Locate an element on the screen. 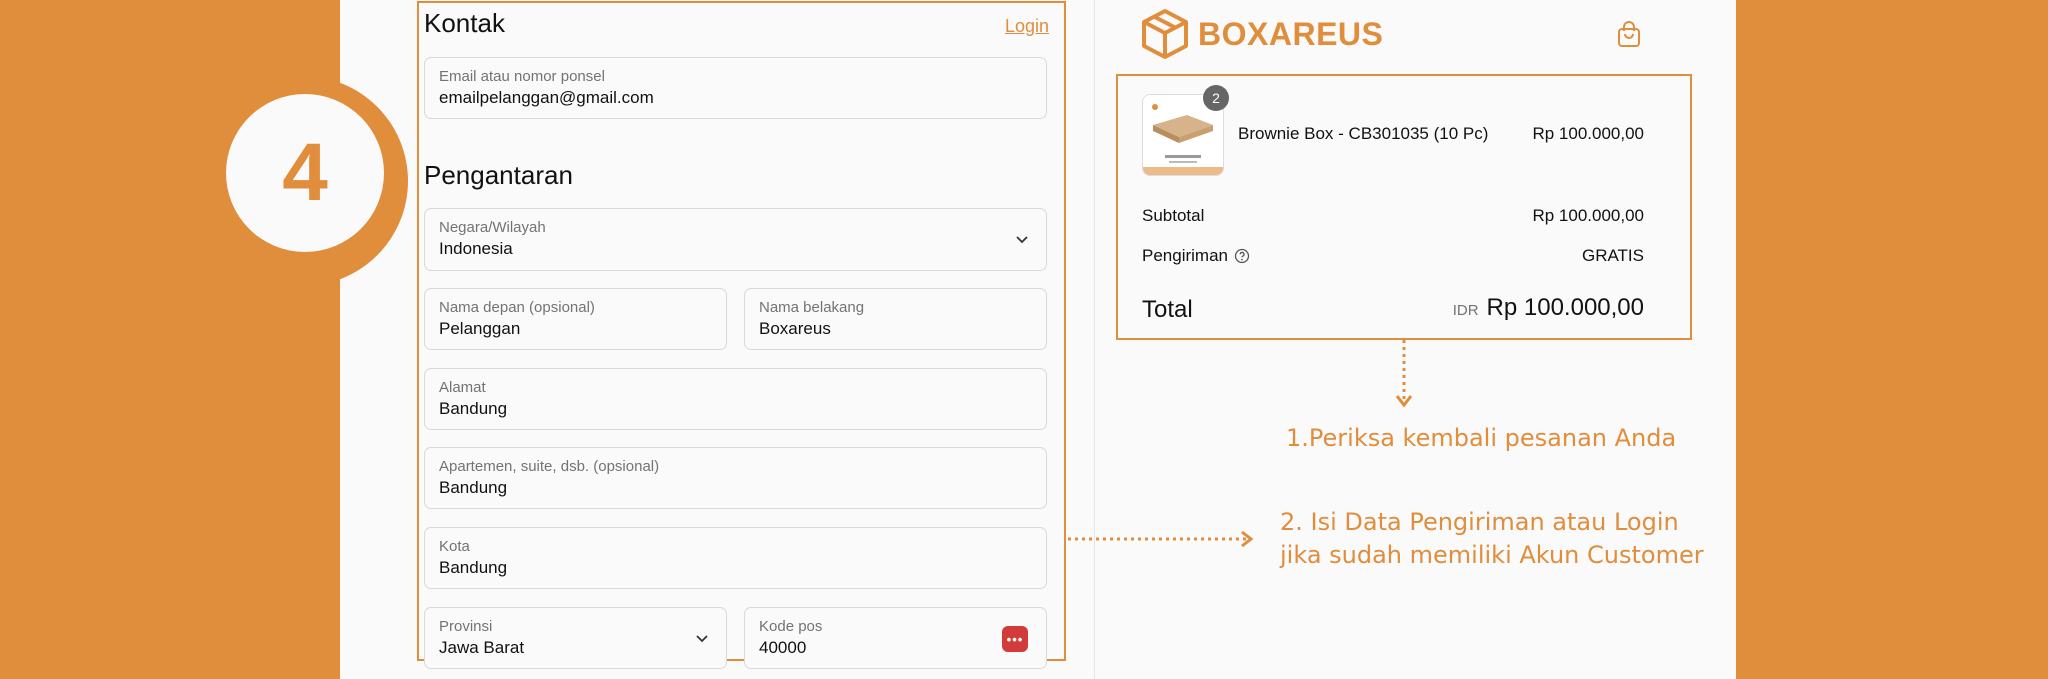 This screenshot has width=2048, height=679. last-name-label: Nama belakang is located at coordinates (812, 307).